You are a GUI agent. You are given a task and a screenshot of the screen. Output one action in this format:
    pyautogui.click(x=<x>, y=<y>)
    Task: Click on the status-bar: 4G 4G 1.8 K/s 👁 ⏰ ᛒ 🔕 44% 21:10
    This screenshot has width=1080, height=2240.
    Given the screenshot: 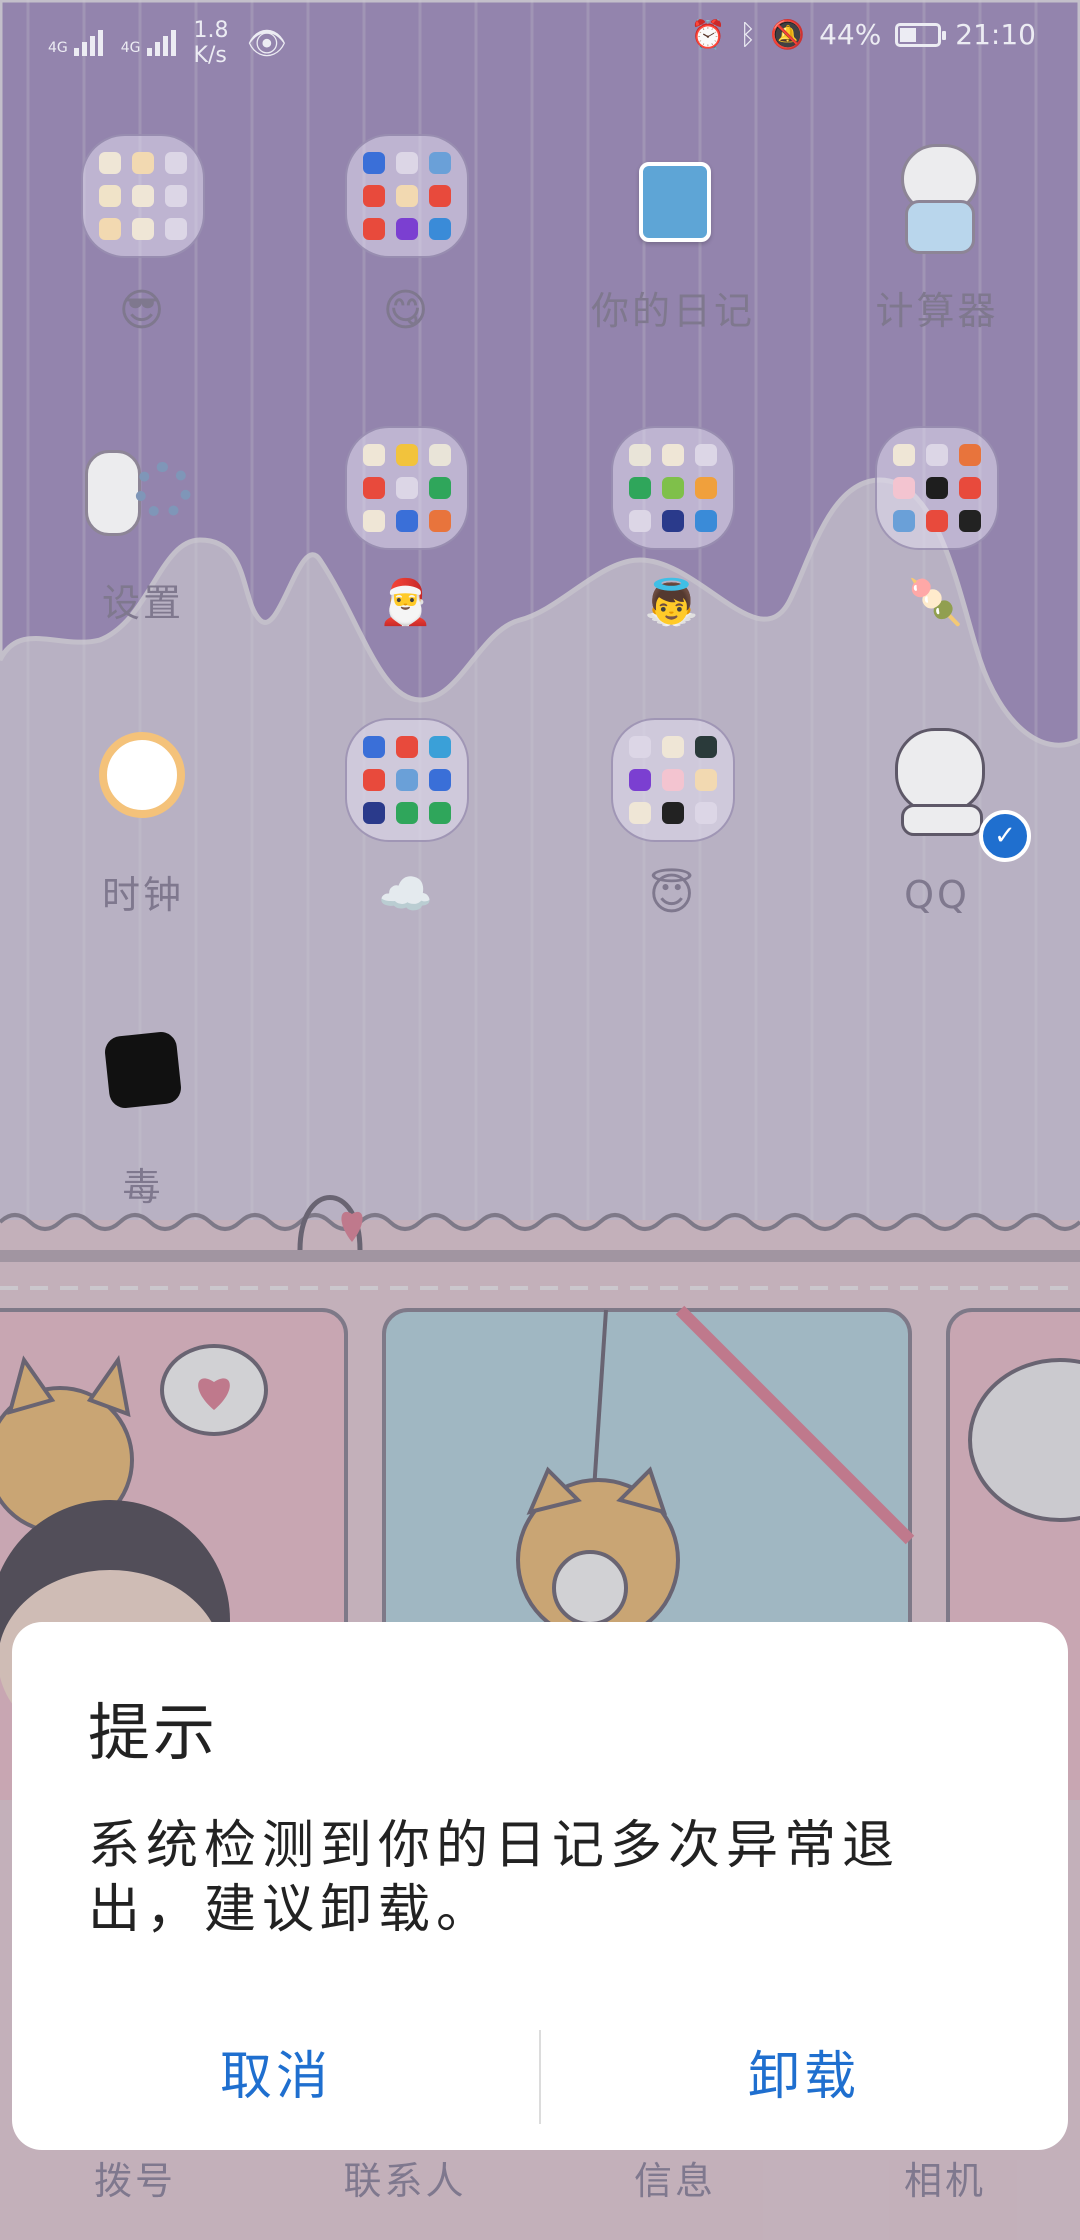 What is the action you would take?
    pyautogui.click(x=540, y=40)
    